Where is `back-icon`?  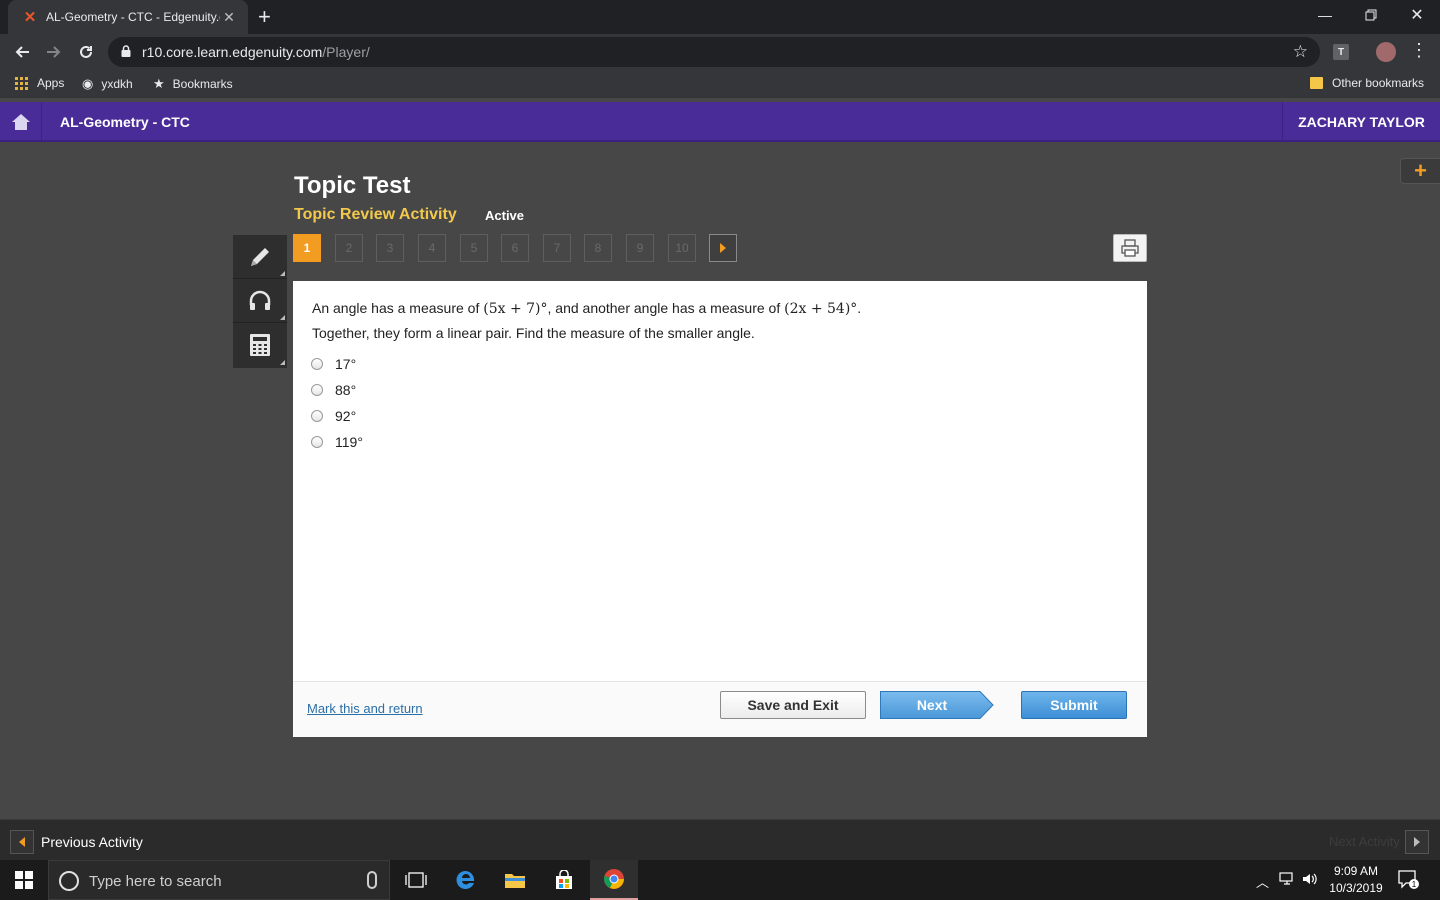 back-icon is located at coordinates (22, 52).